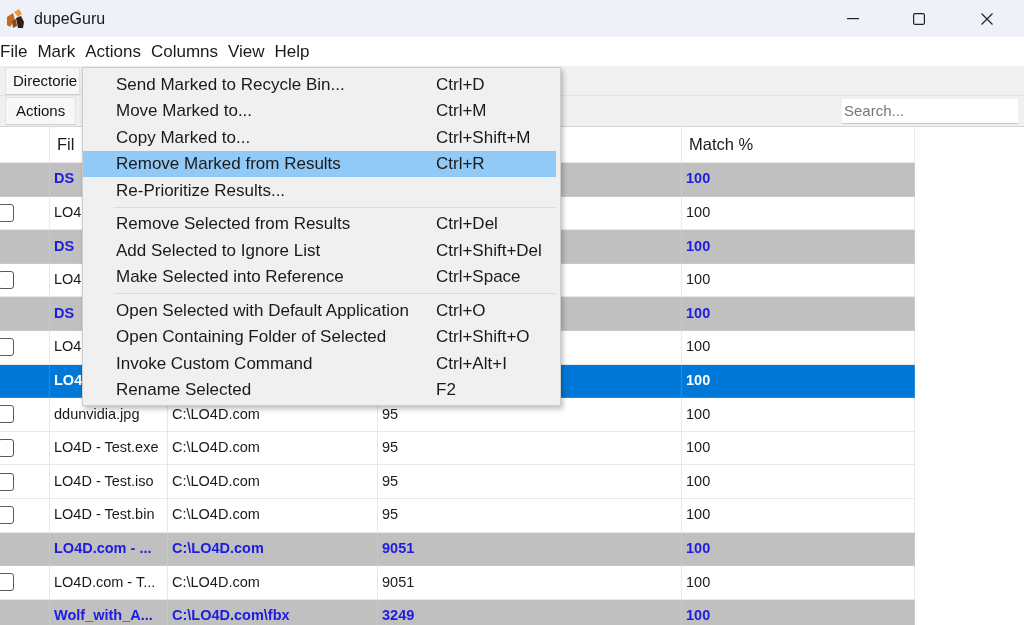 The height and width of the screenshot is (625, 1024). What do you see at coordinates (104, 481) in the screenshot?
I see `file-name: LO4D - Test.iso` at bounding box center [104, 481].